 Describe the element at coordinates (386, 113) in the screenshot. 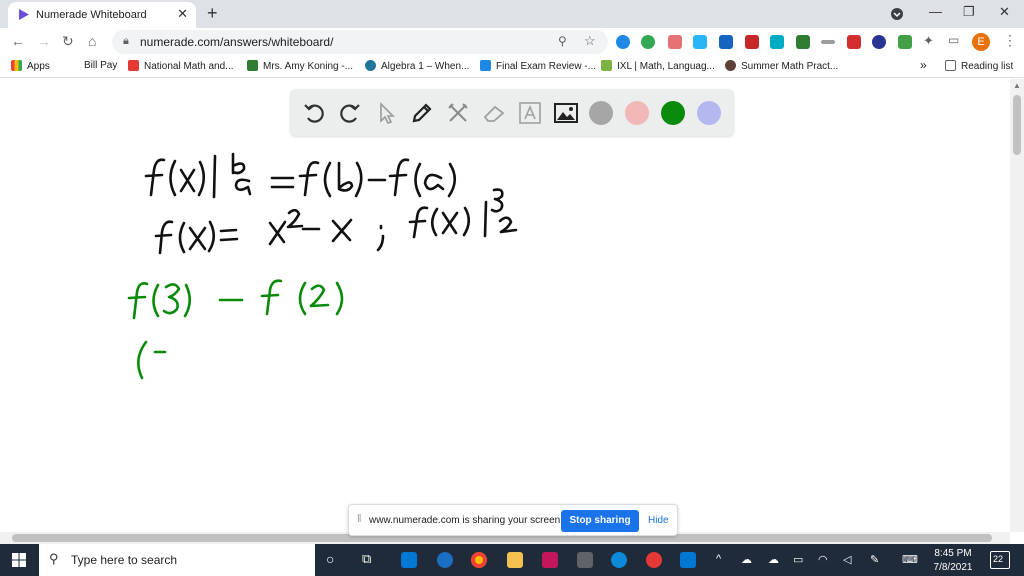

I see `select-icon` at that location.